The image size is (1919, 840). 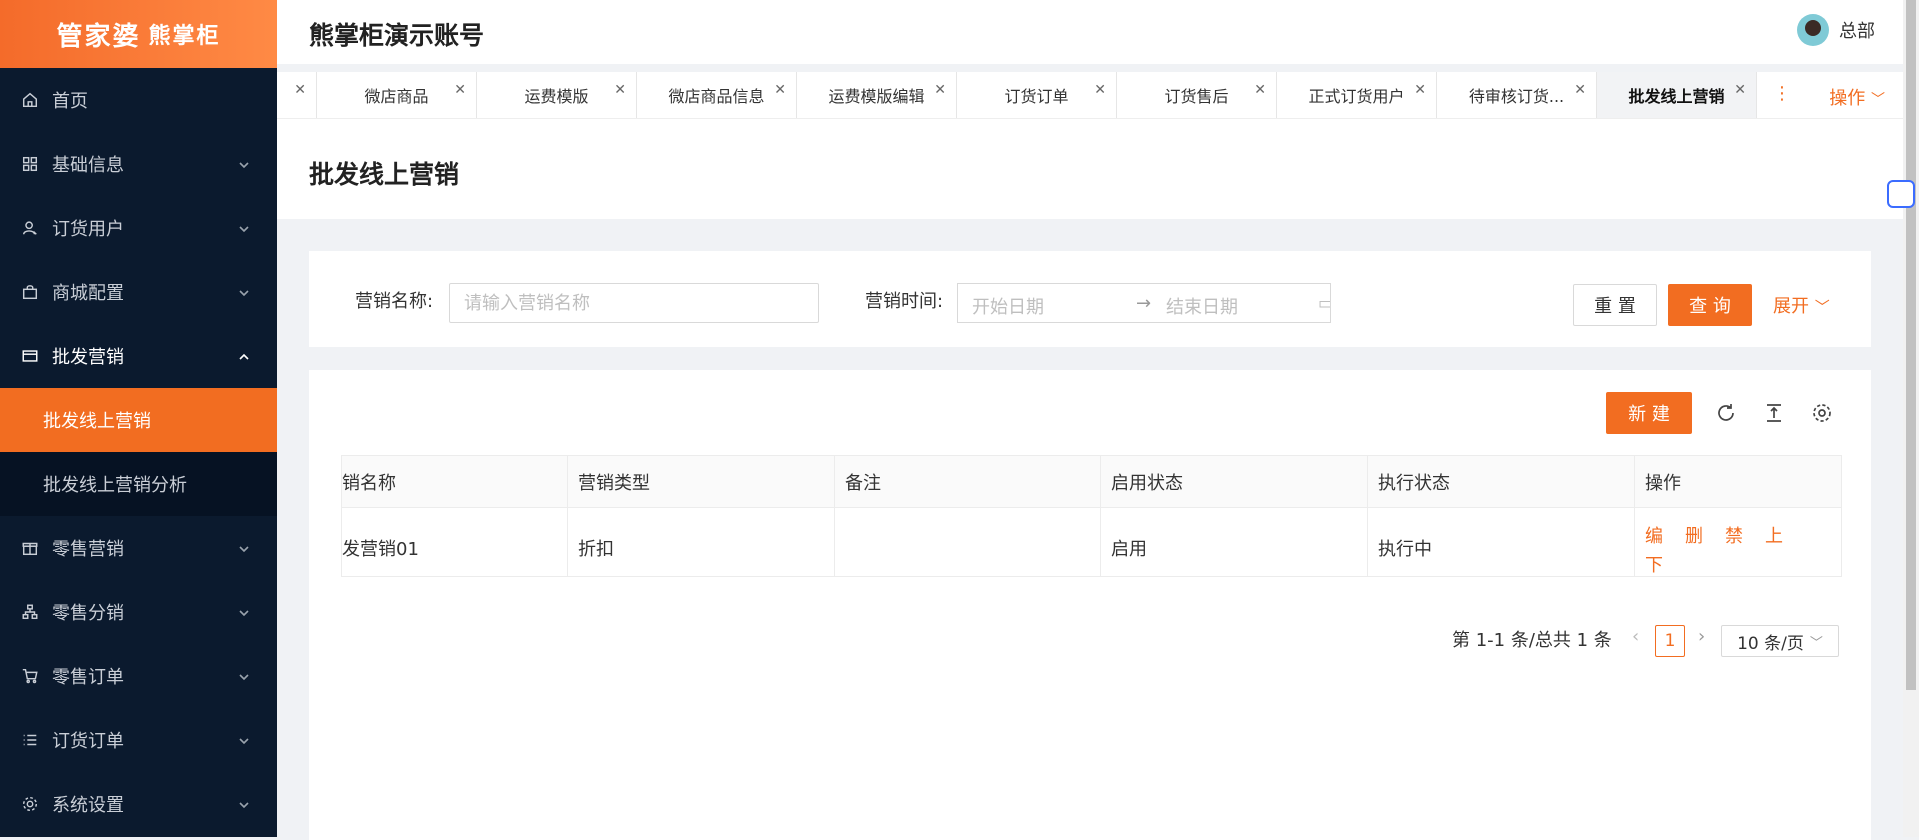 I want to click on cart-icon, so click(x=30, y=676).